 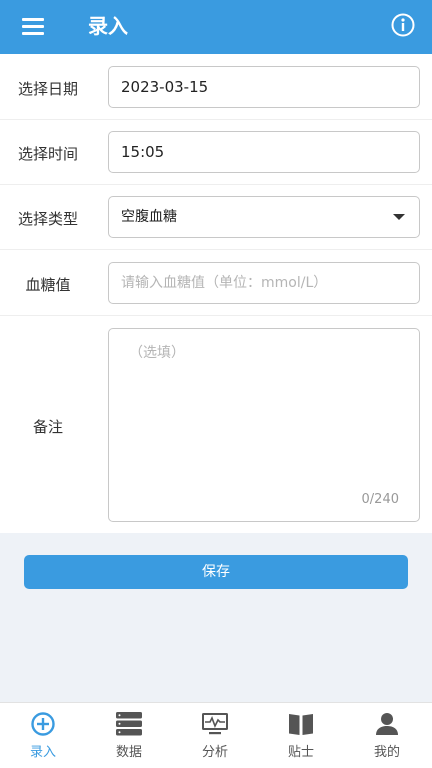 What do you see at coordinates (47, 89) in the screenshot?
I see `date-label: 选择日期` at bounding box center [47, 89].